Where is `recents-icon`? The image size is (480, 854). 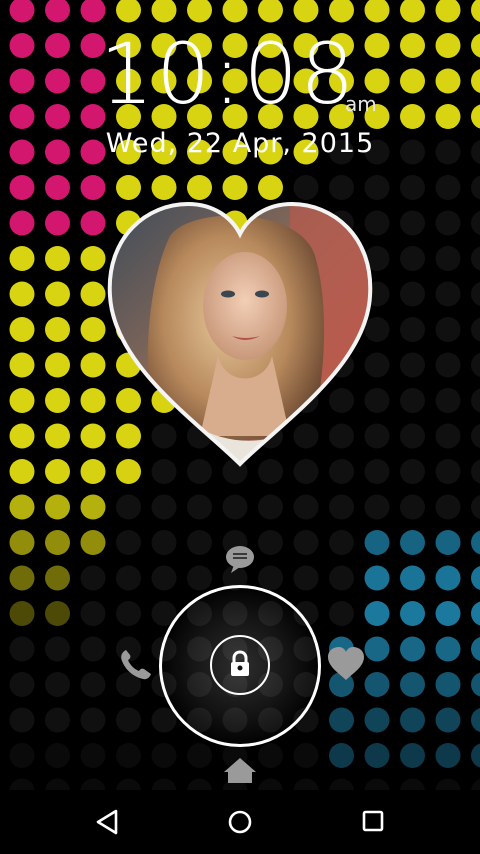 recents-icon is located at coordinates (373, 821).